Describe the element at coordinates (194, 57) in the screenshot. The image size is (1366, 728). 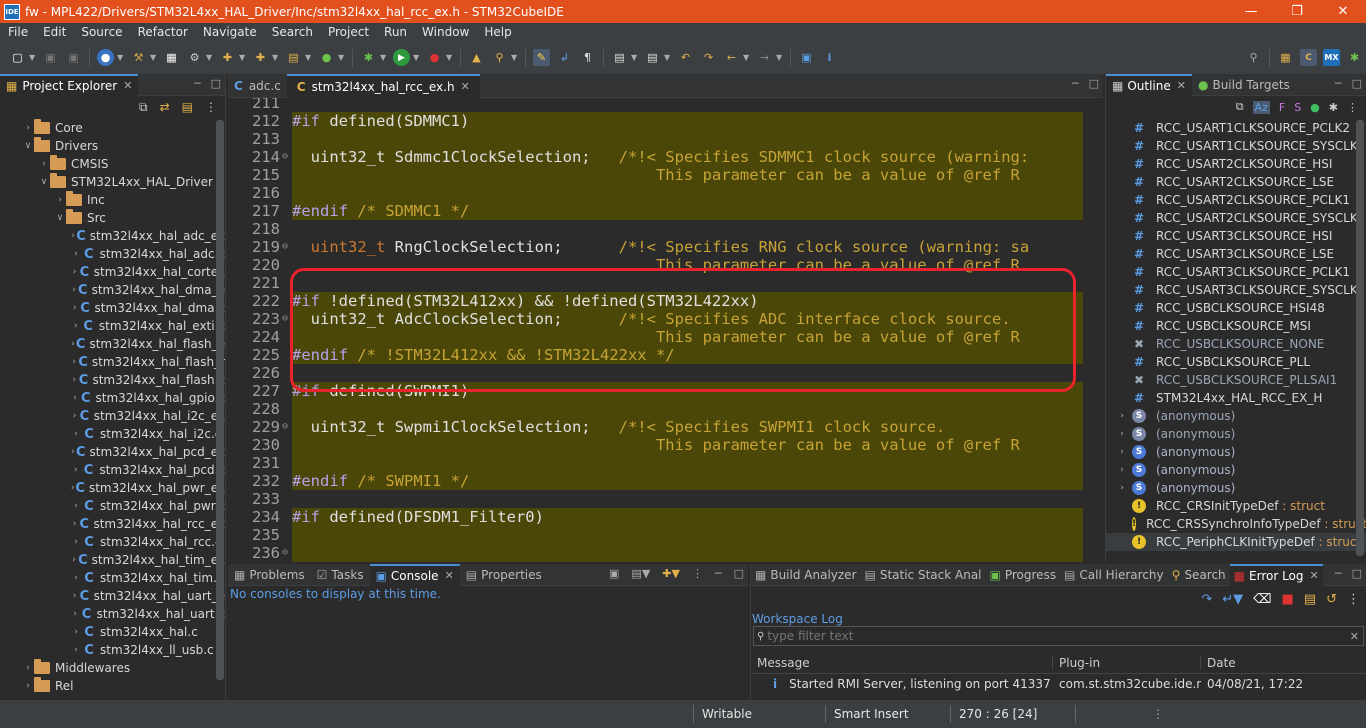
I see `settings-icon: ⚙` at that location.